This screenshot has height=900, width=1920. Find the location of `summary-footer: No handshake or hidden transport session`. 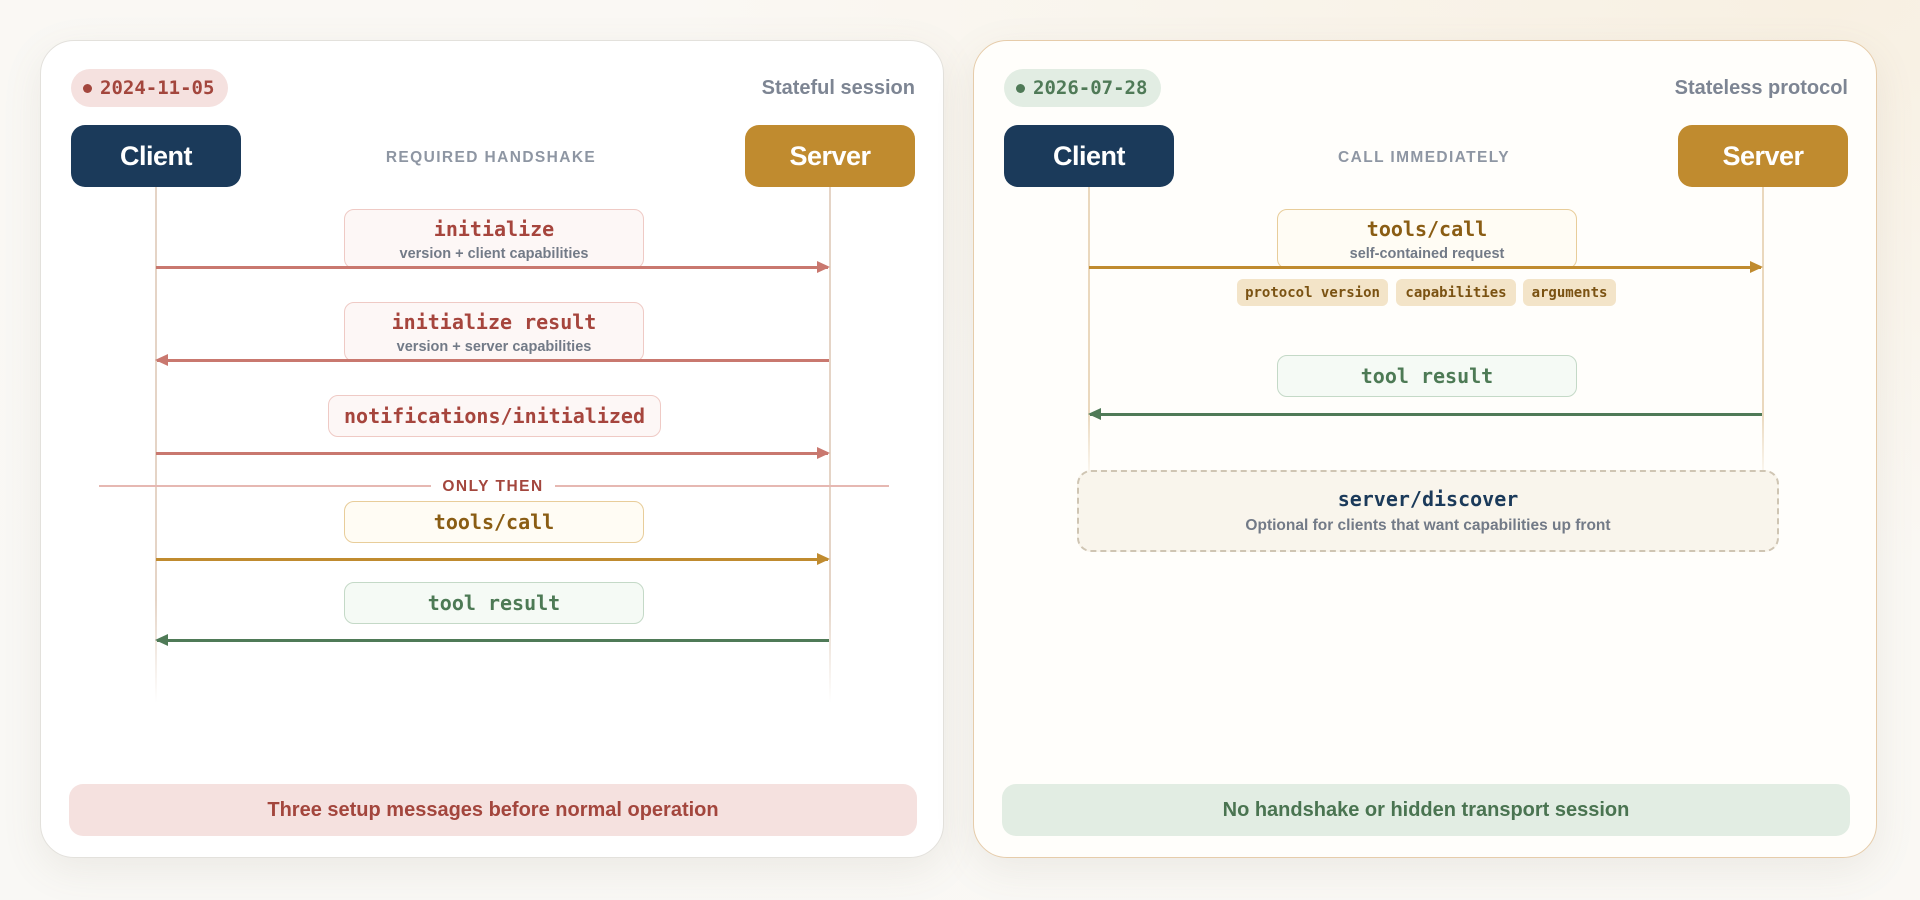

summary-footer: No handshake or hidden transport session is located at coordinates (1426, 810).